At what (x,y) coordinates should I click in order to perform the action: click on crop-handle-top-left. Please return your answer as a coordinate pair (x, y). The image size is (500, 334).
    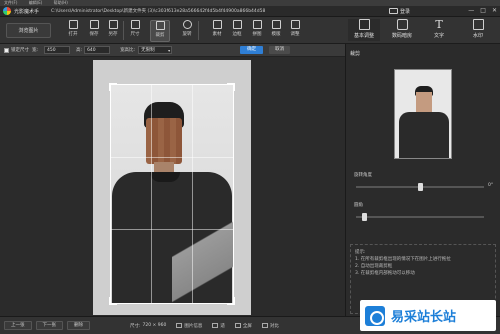
    Looking at the image, I should click on (113, 87).